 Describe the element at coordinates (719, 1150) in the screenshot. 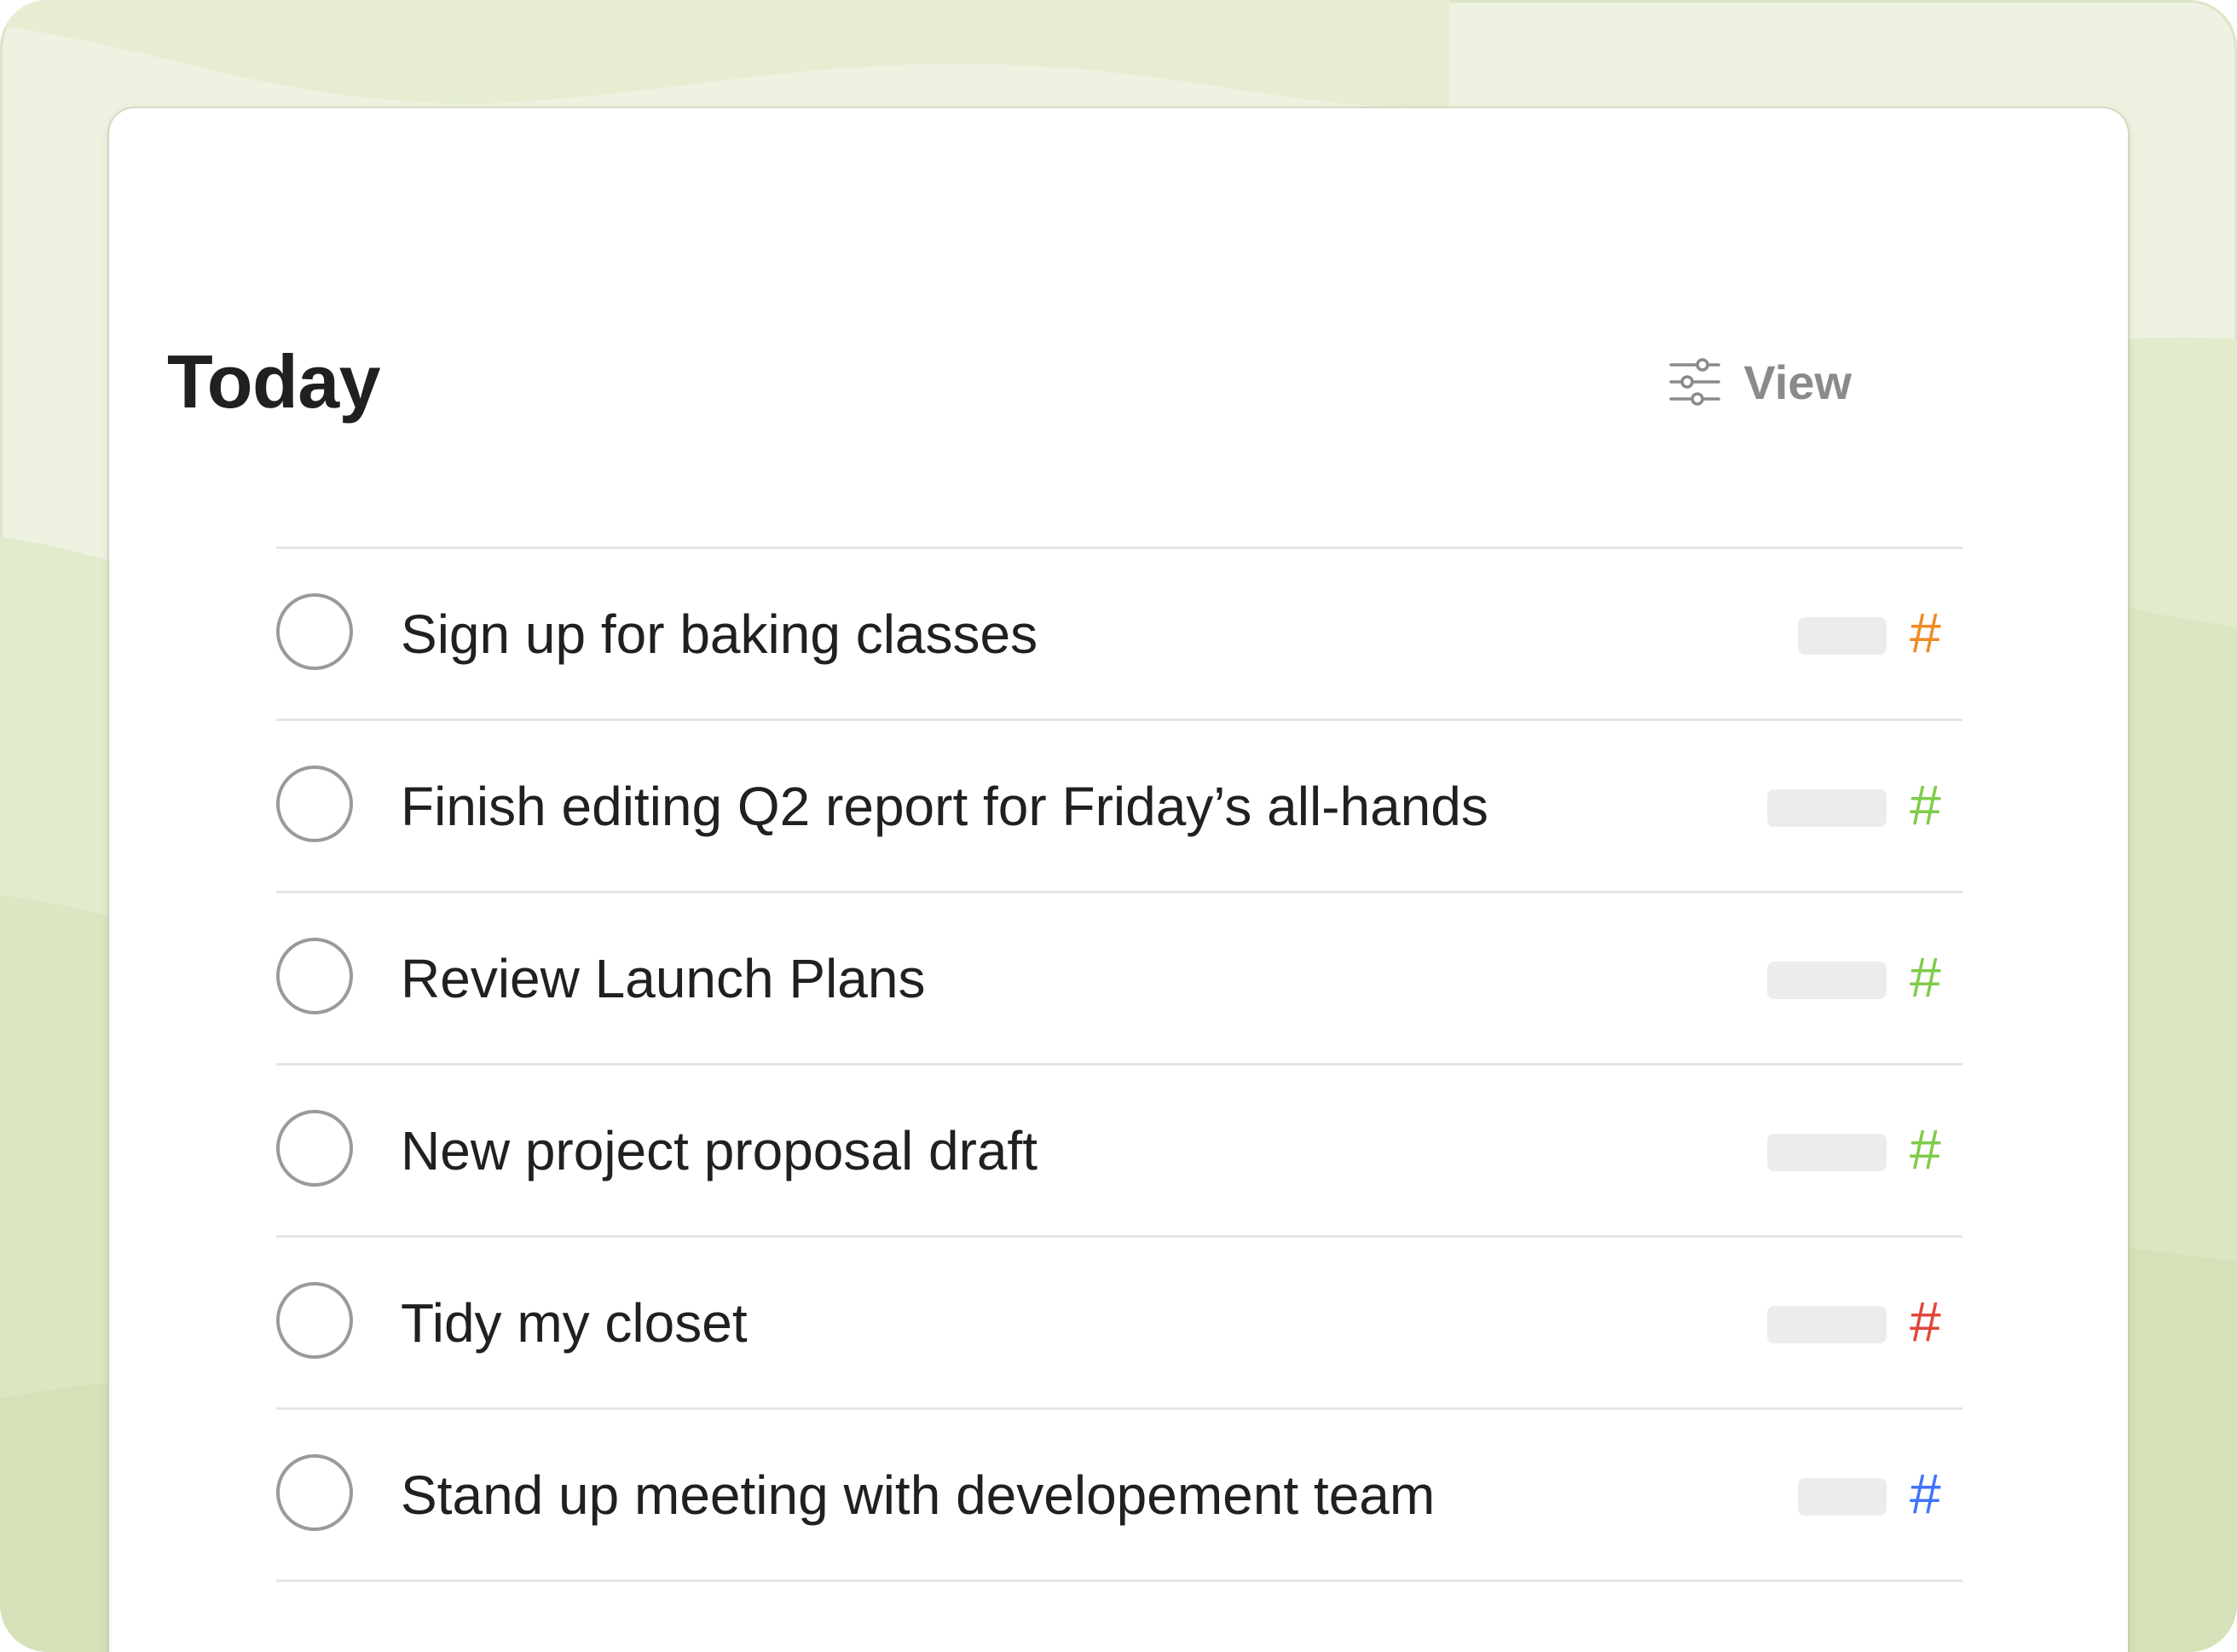

I see `task-title: New project proposal draft` at that location.